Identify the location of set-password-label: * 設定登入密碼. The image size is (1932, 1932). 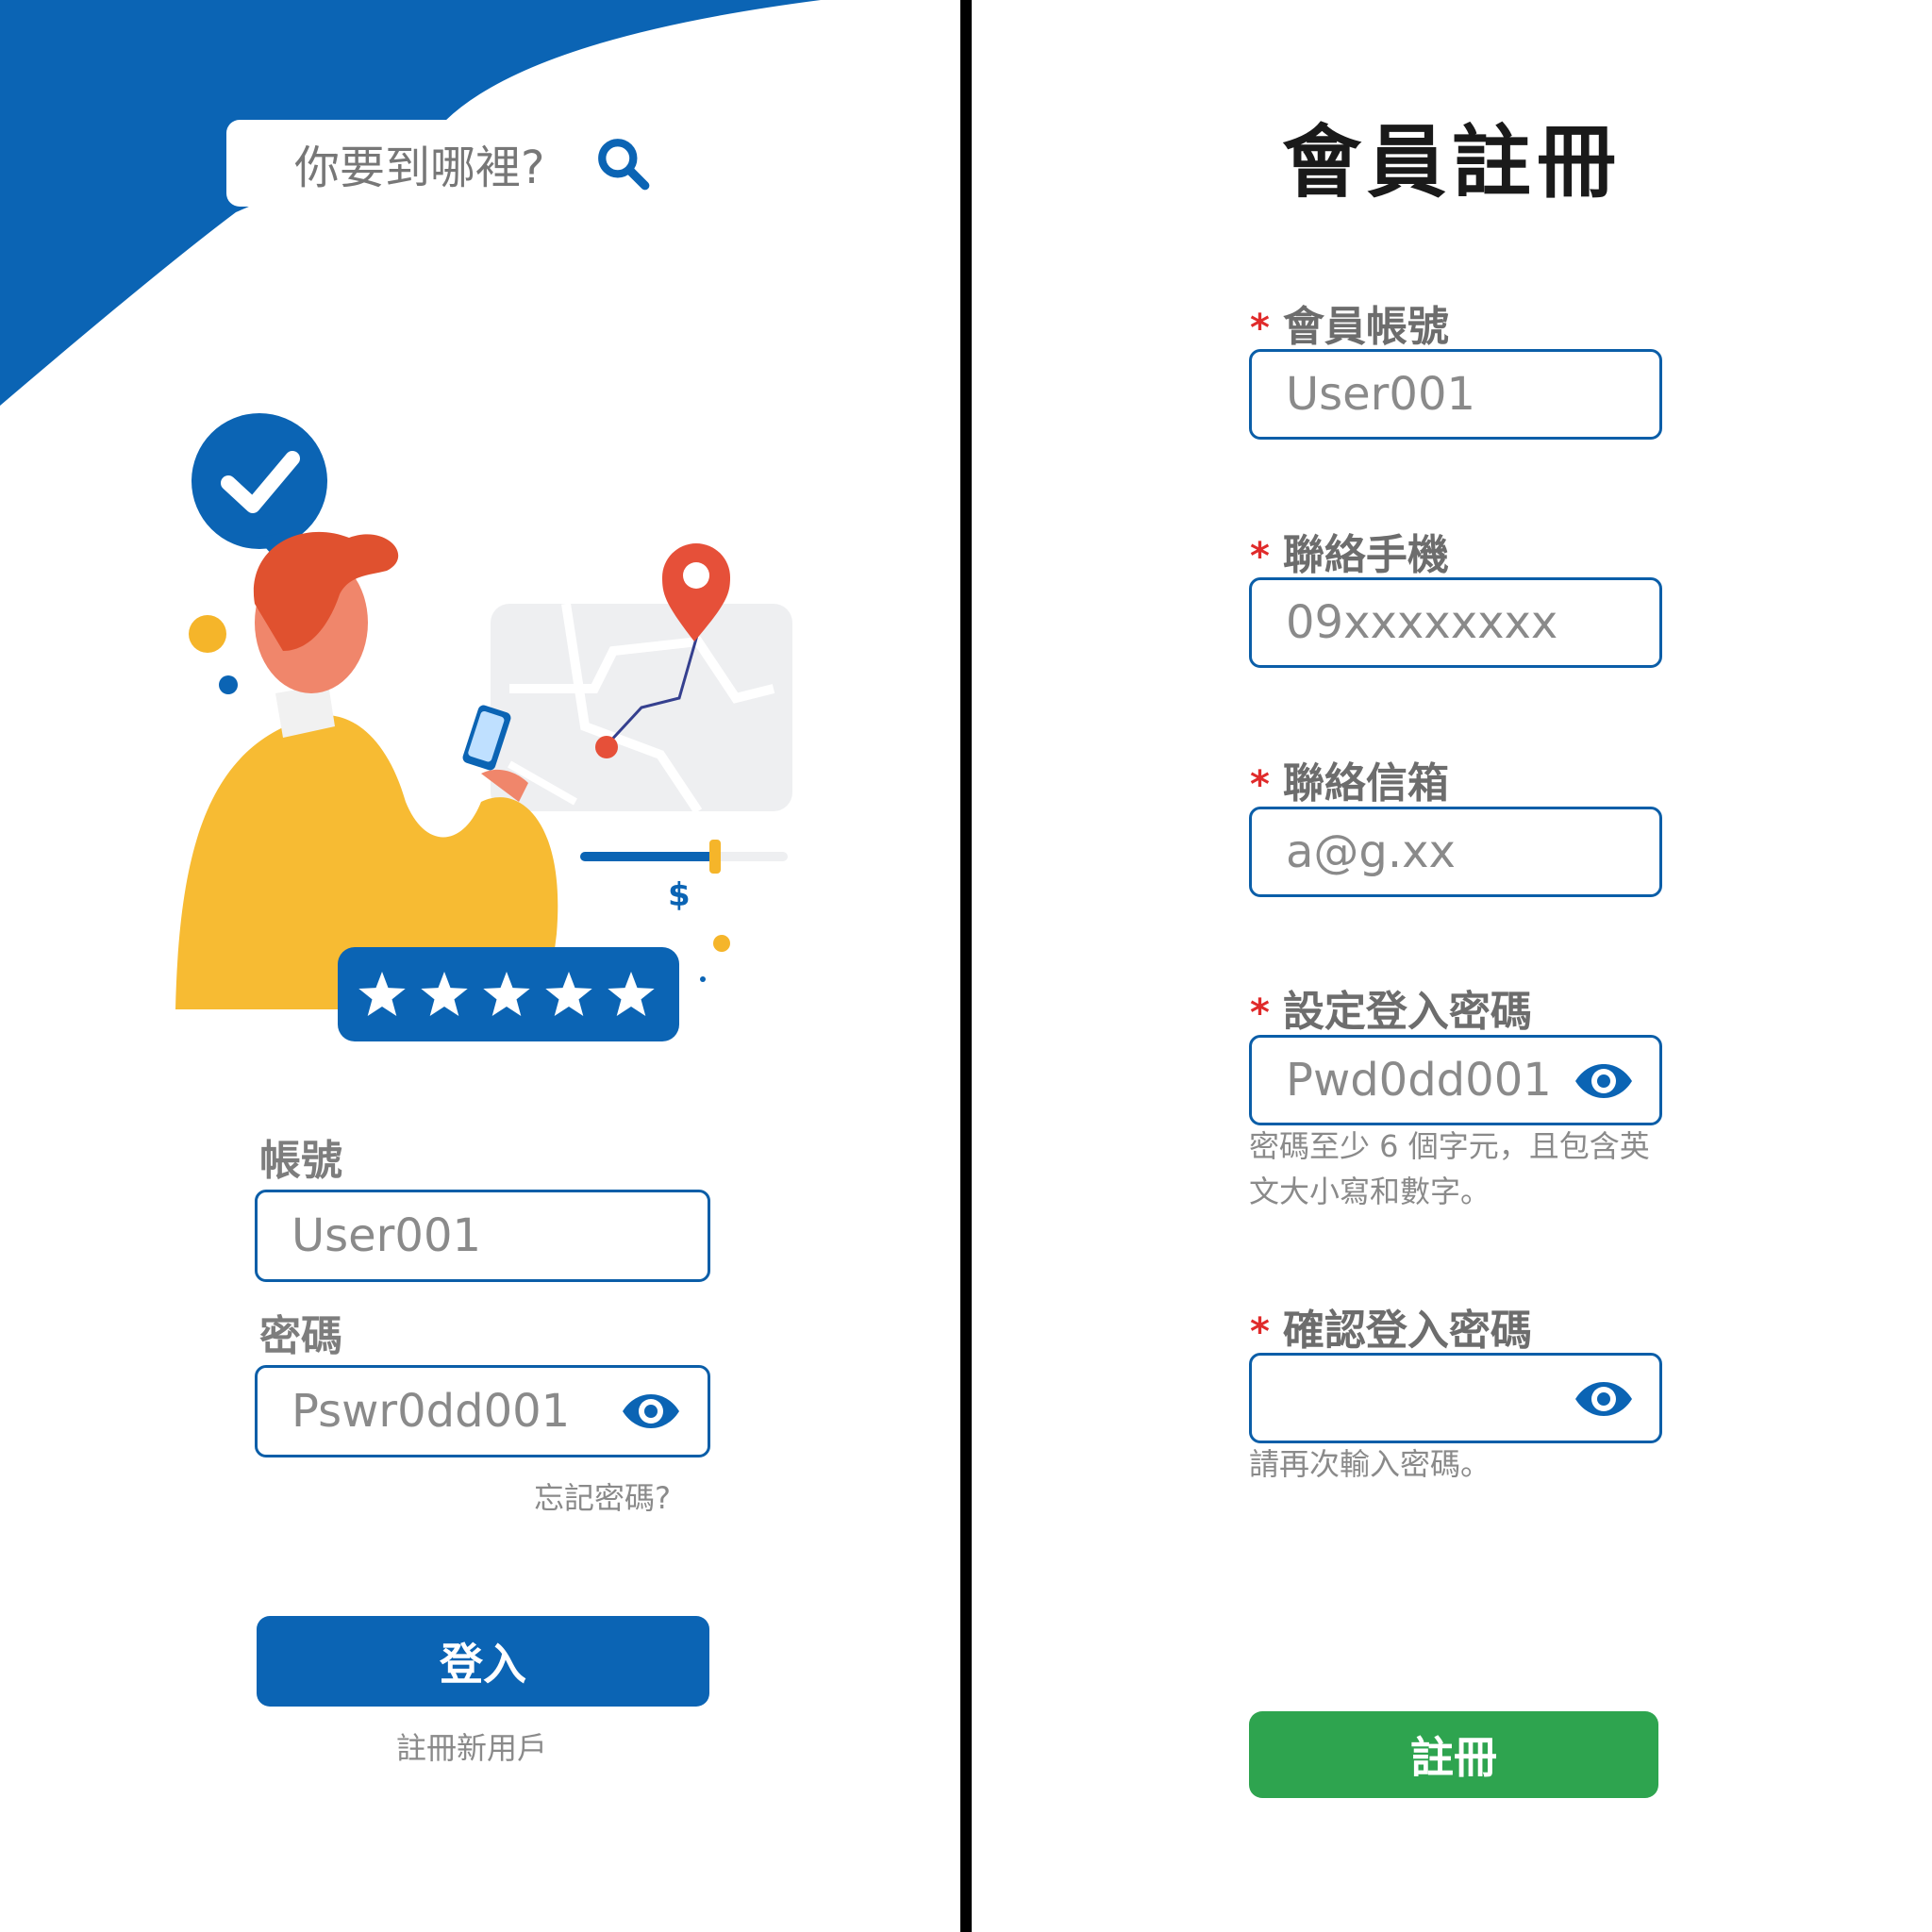
(1391, 1008).